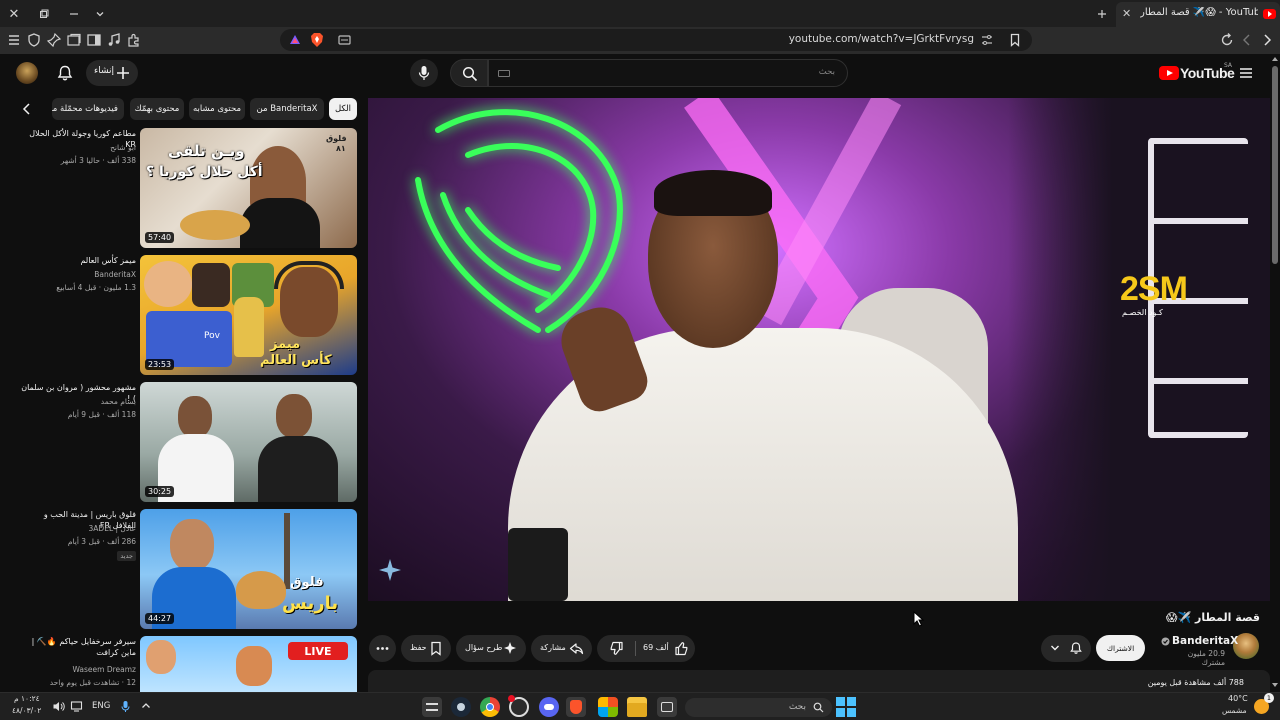 The height and width of the screenshot is (720, 1280). I want to click on tab-close-icon: ✕, so click(1126, 13).